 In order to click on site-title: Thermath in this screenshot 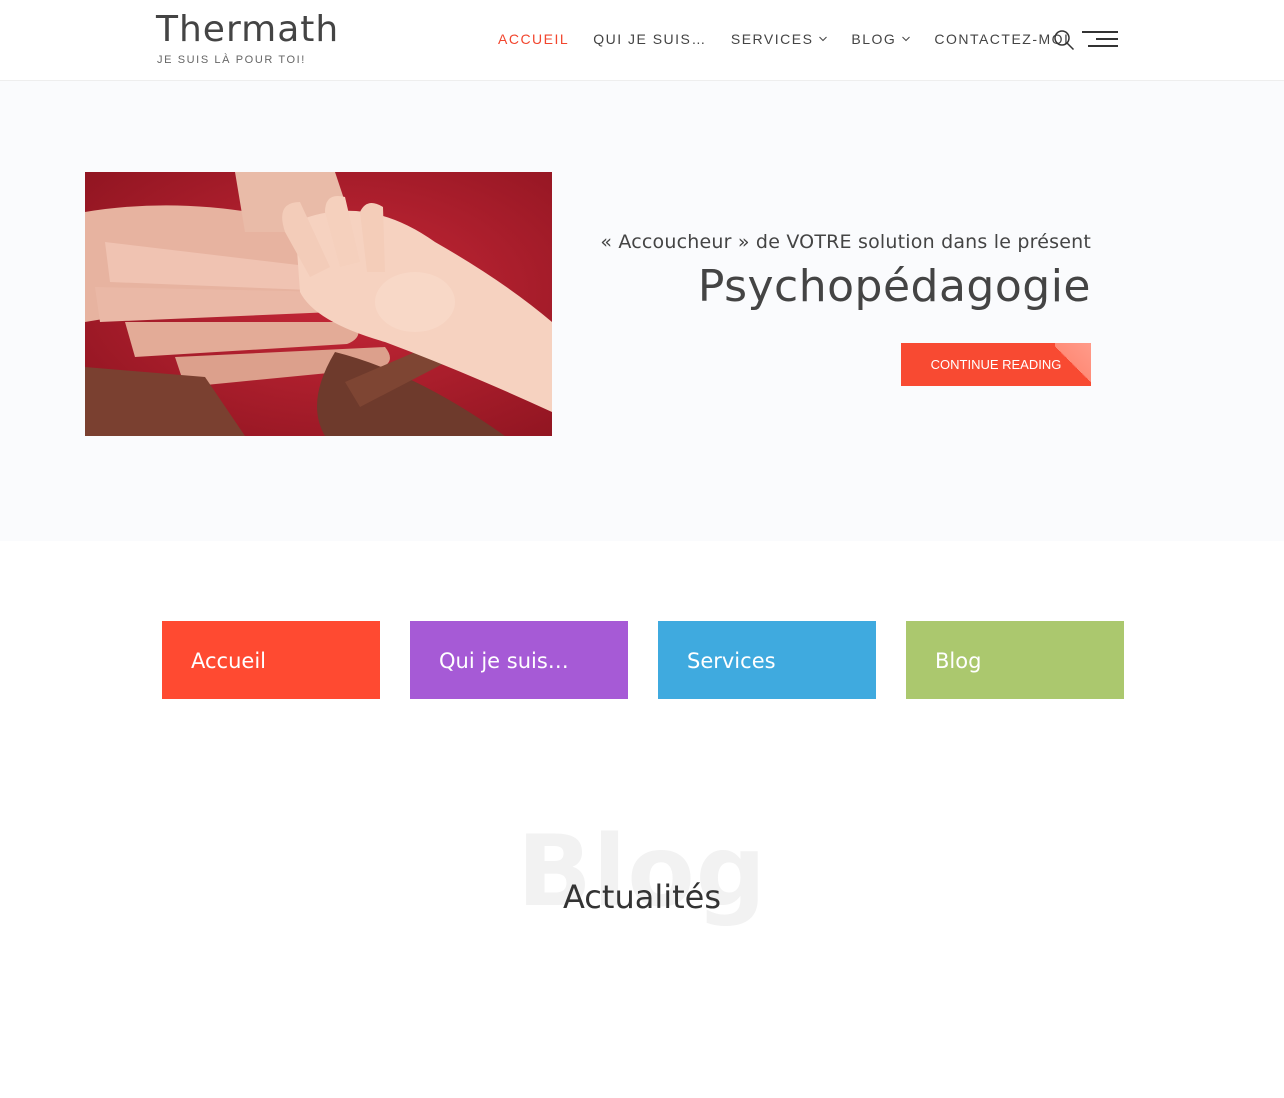, I will do `click(247, 30)`.